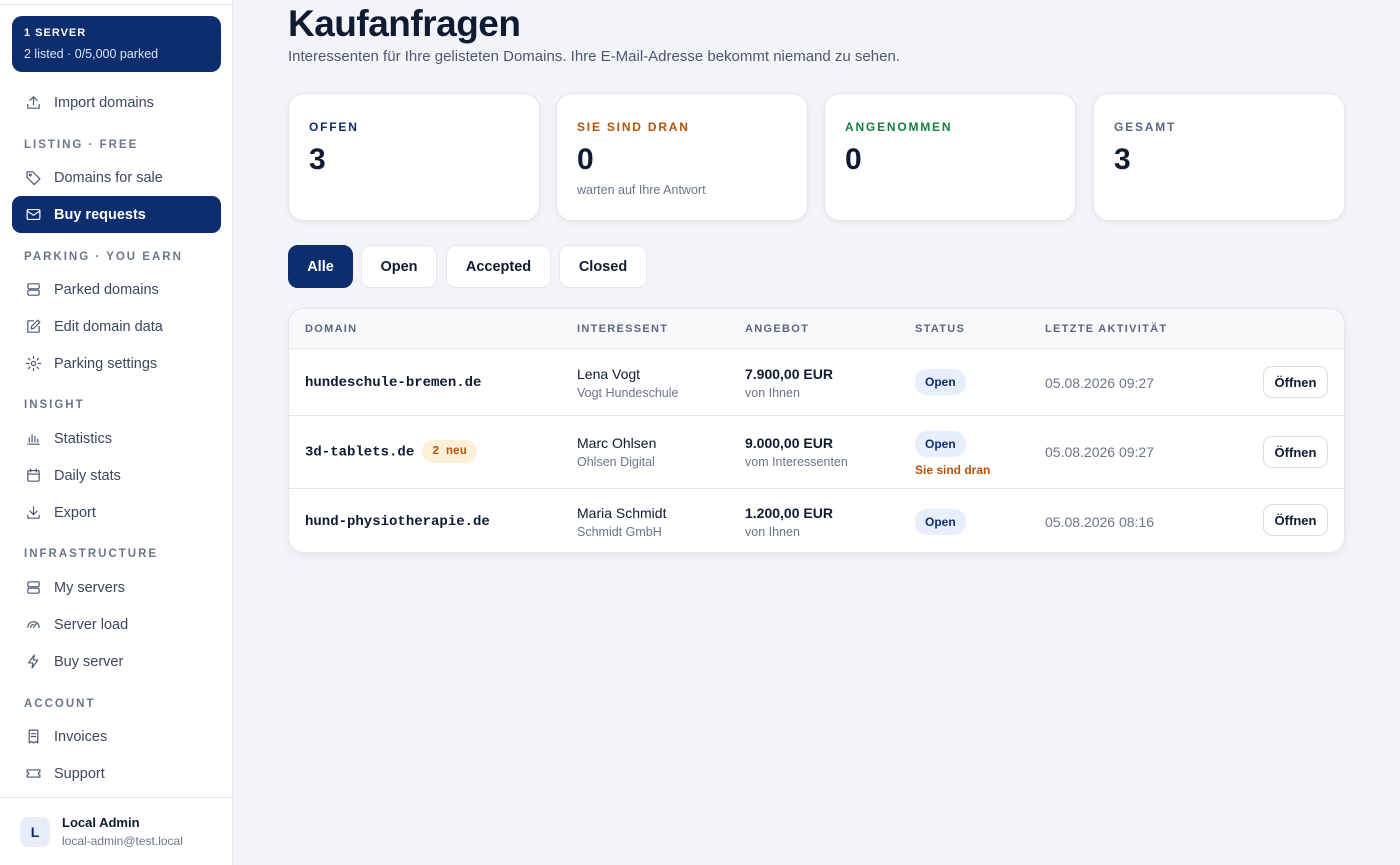  I want to click on server-summary-card: 1 SERVER 2 listed · 0/5,000 parked, so click(116, 44).